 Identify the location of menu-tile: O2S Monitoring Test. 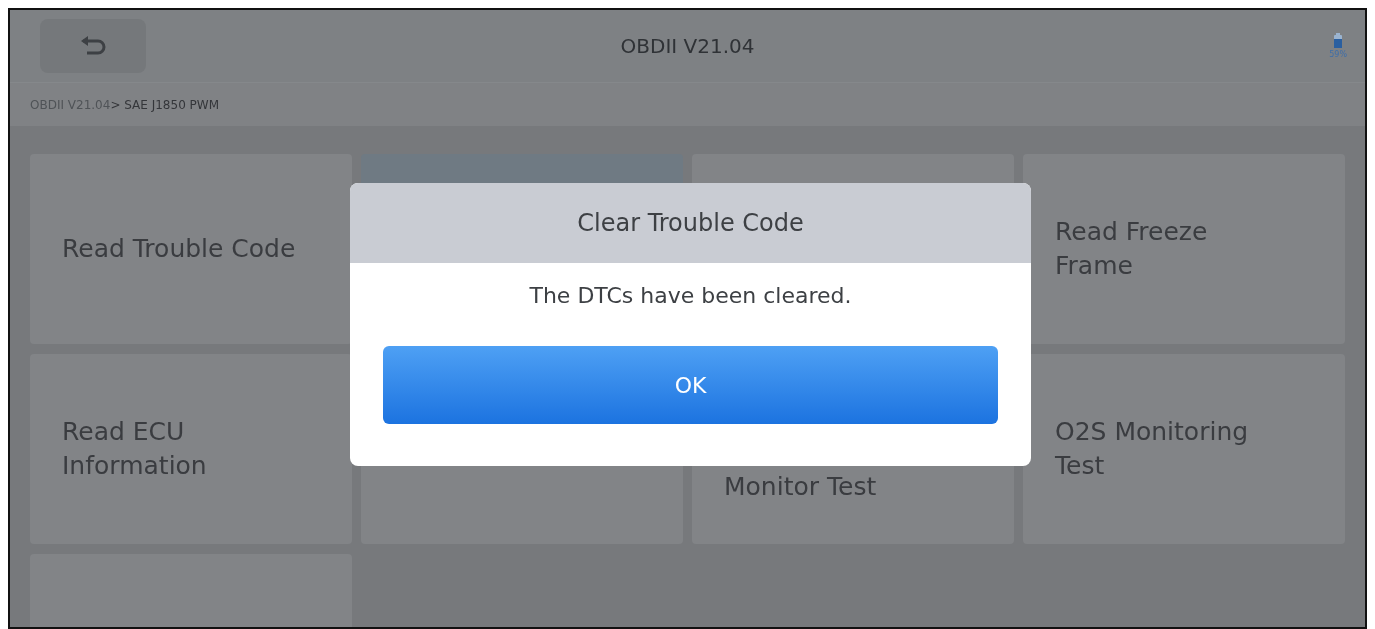
(1184, 449).